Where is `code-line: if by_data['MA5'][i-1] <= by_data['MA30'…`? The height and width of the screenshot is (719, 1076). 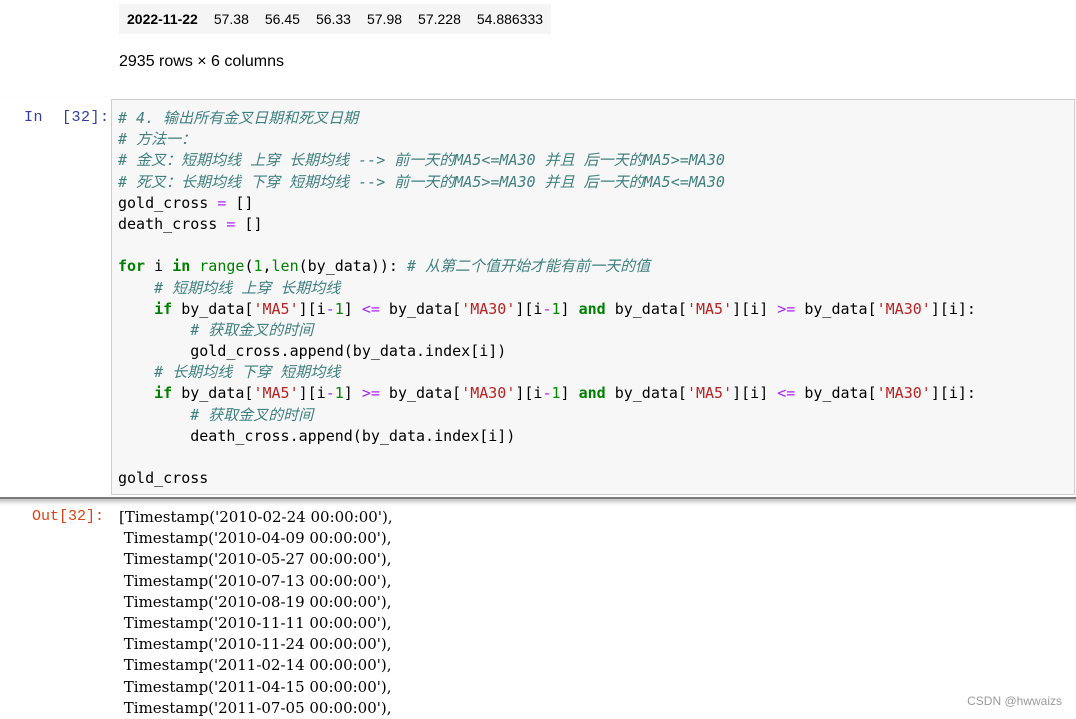
code-line: if by_data['MA5'][i-1] <= by_data['MA30'… is located at coordinates (565, 308).